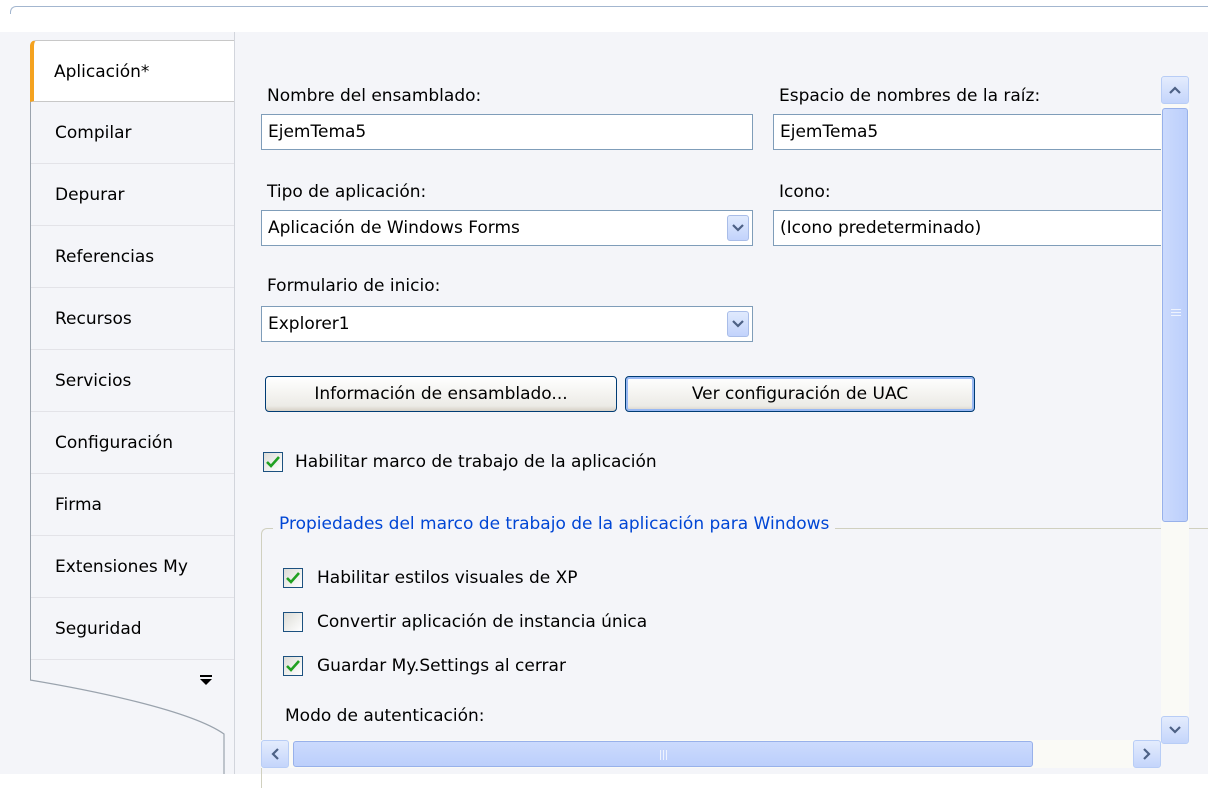  What do you see at coordinates (507, 132) in the screenshot?
I see `assembly-name-input: EjemTema5` at bounding box center [507, 132].